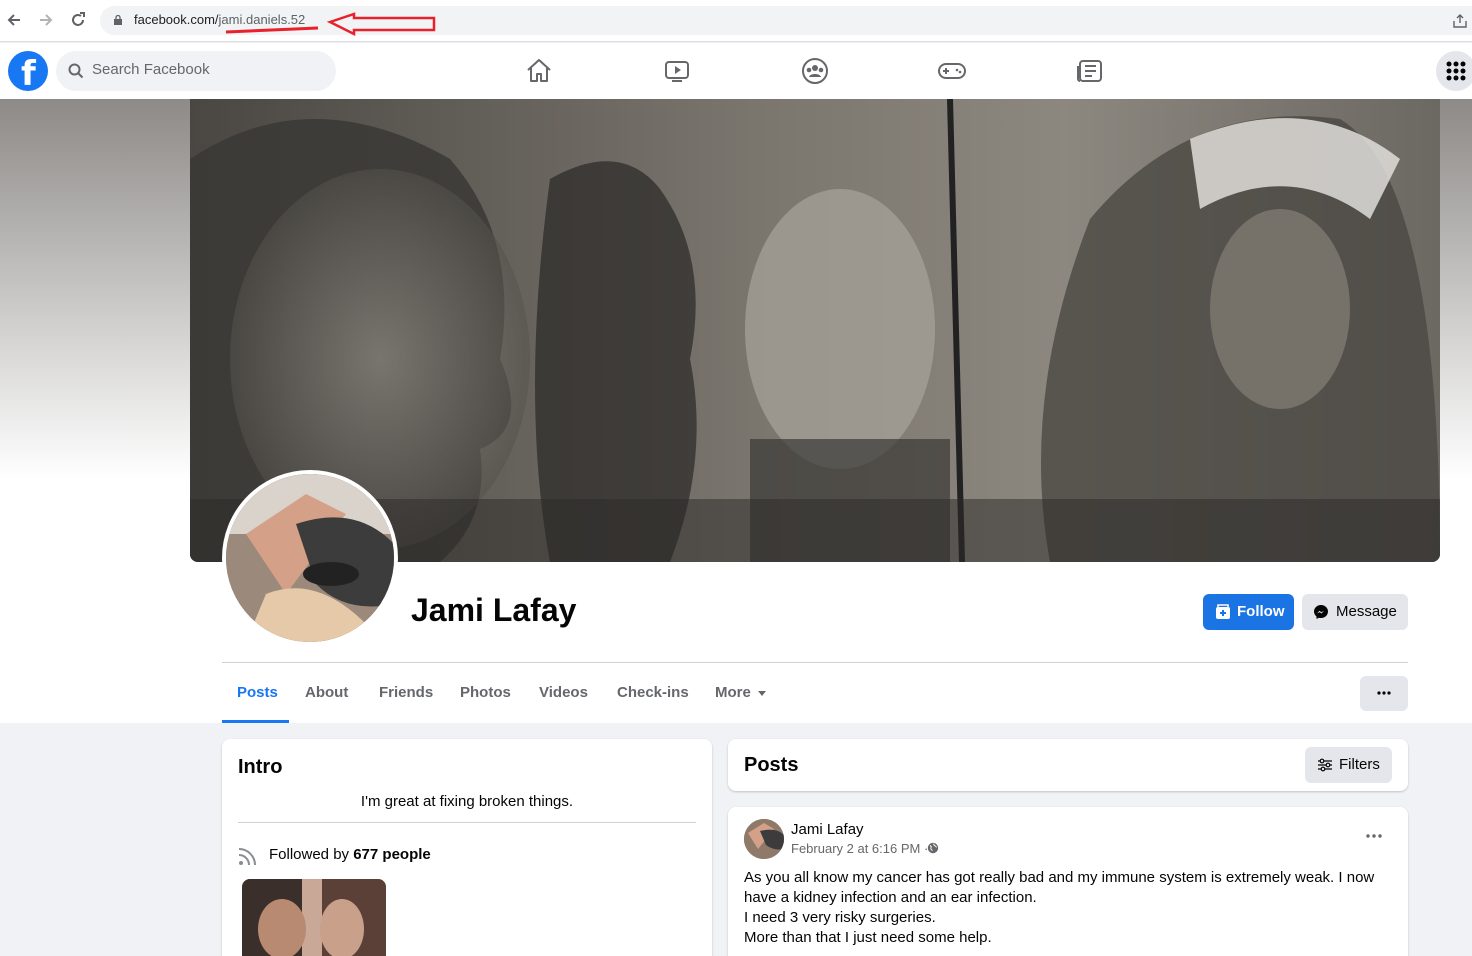 The width and height of the screenshot is (1472, 956). I want to click on follow-label: Follow, so click(1261, 611).